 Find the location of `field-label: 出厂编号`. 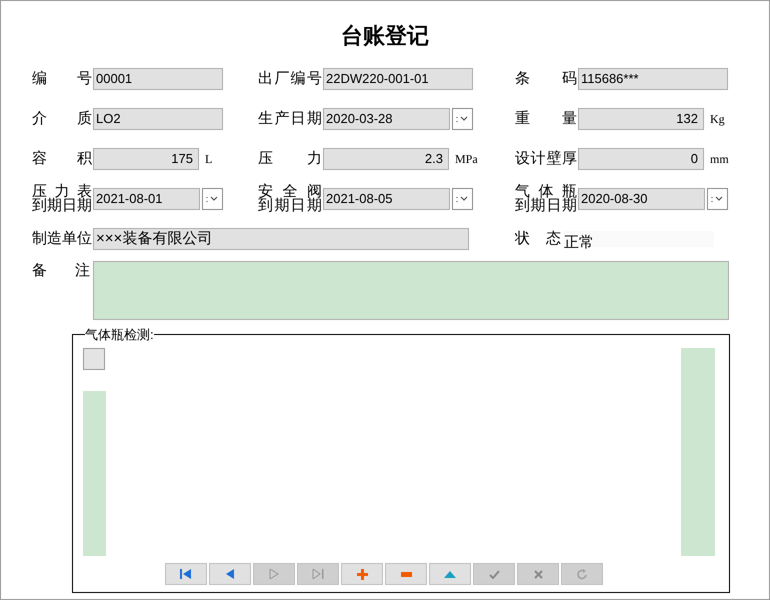

field-label: 出厂编号 is located at coordinates (290, 79).